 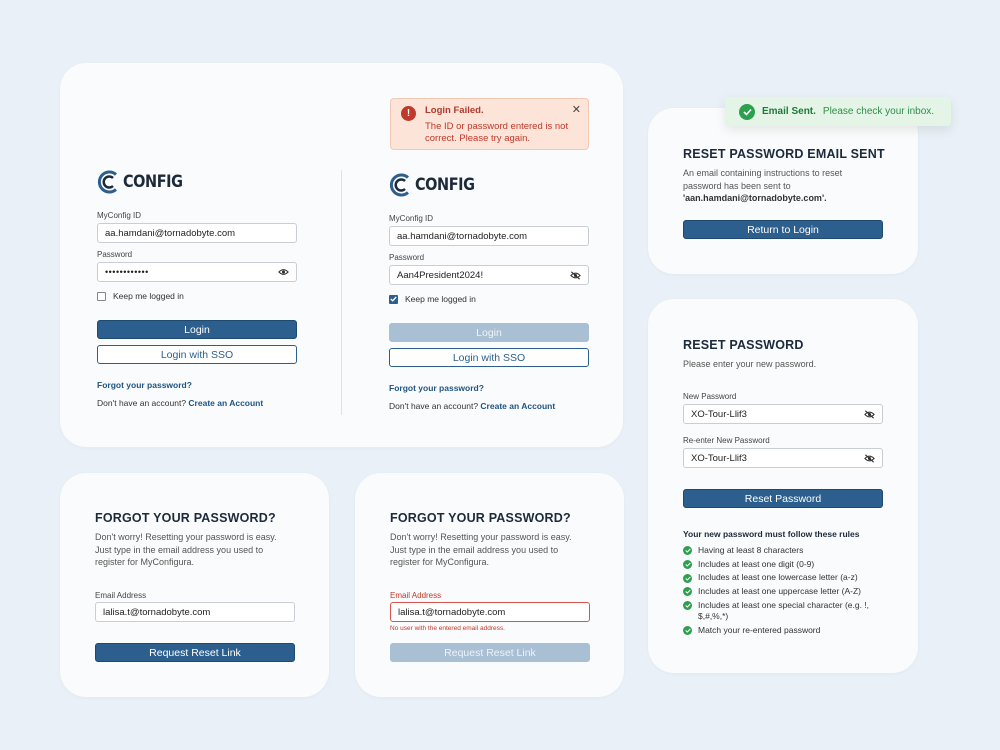 I want to click on email-sent-toast: Email Sent. Please check your inbox., so click(x=838, y=111).